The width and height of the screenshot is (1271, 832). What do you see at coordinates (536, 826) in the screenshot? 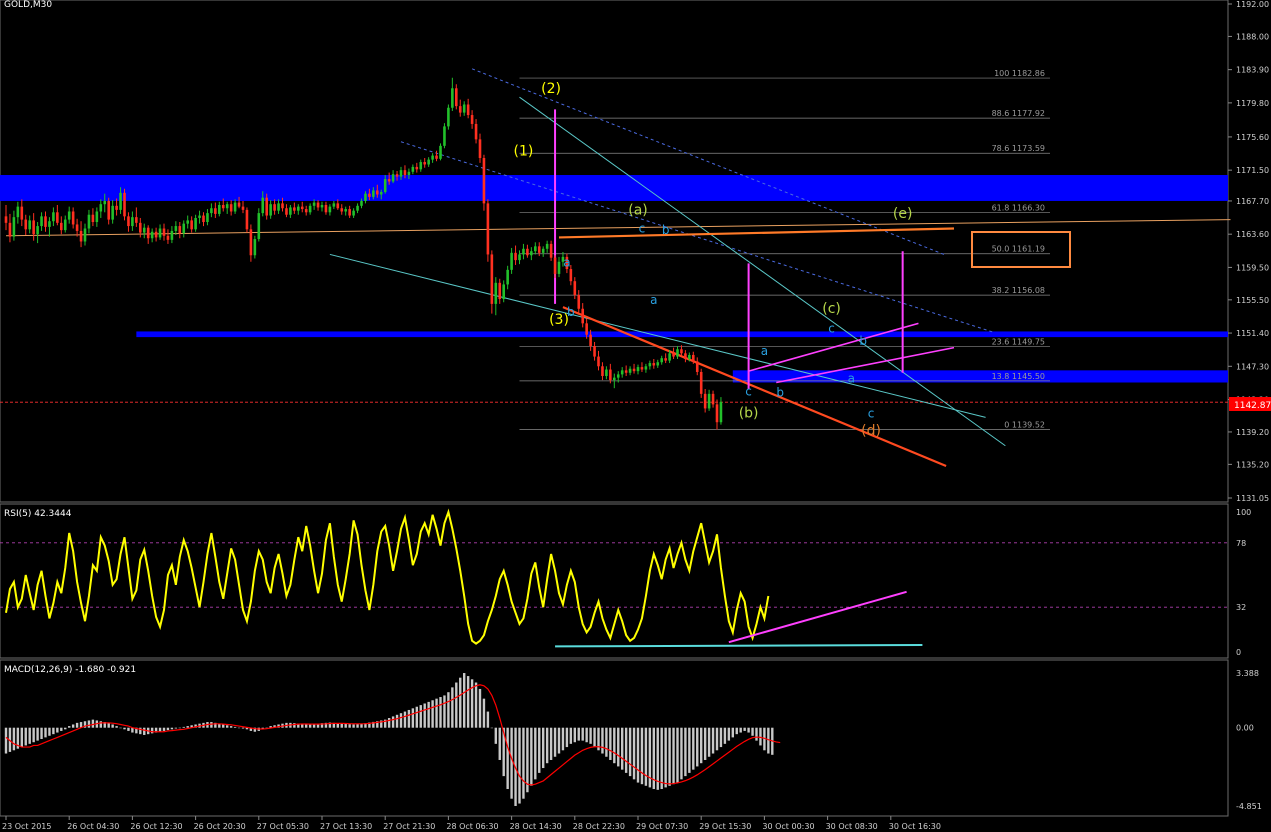
I see `time-tick-label: 28 Oct 14:30` at bounding box center [536, 826].